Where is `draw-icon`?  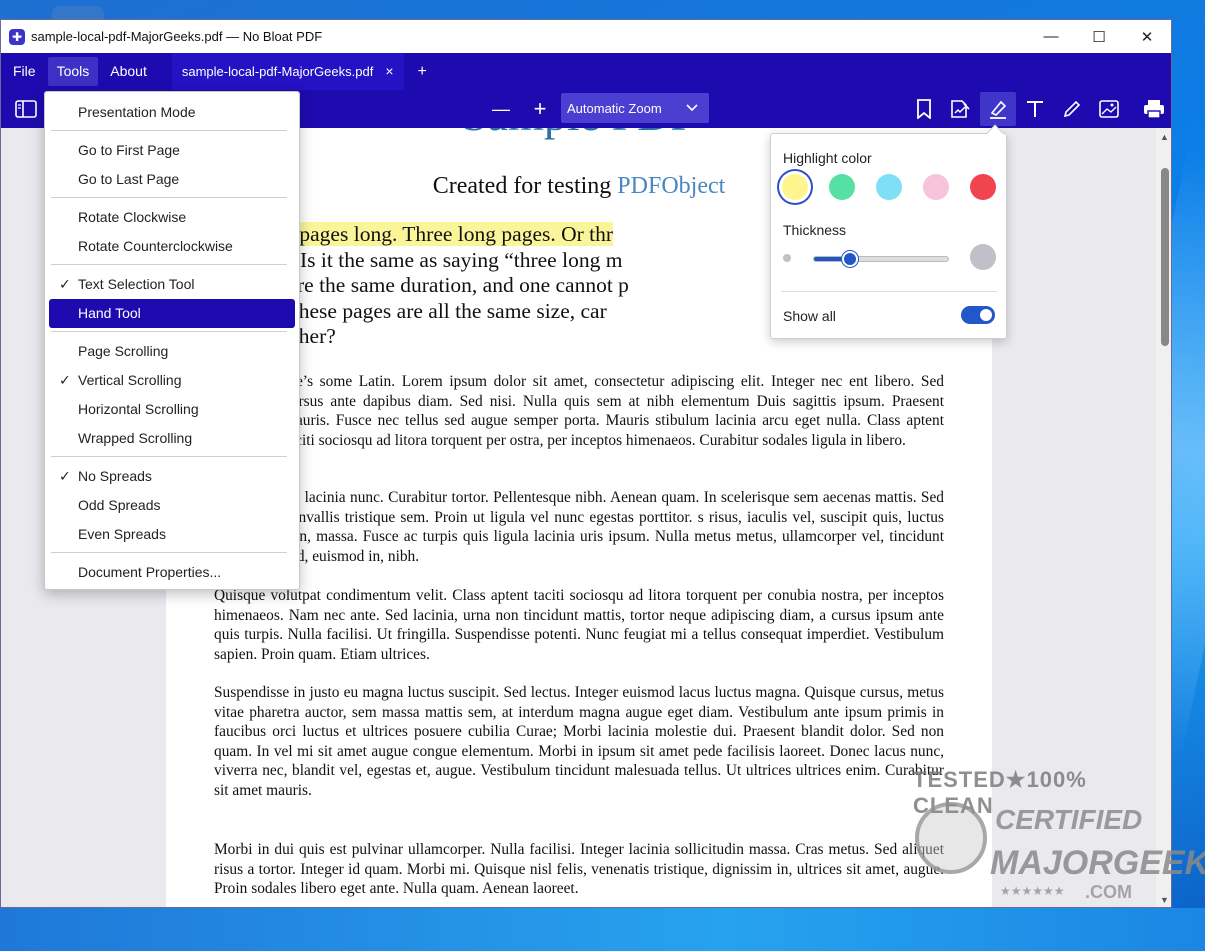
draw-icon is located at coordinates (1072, 109).